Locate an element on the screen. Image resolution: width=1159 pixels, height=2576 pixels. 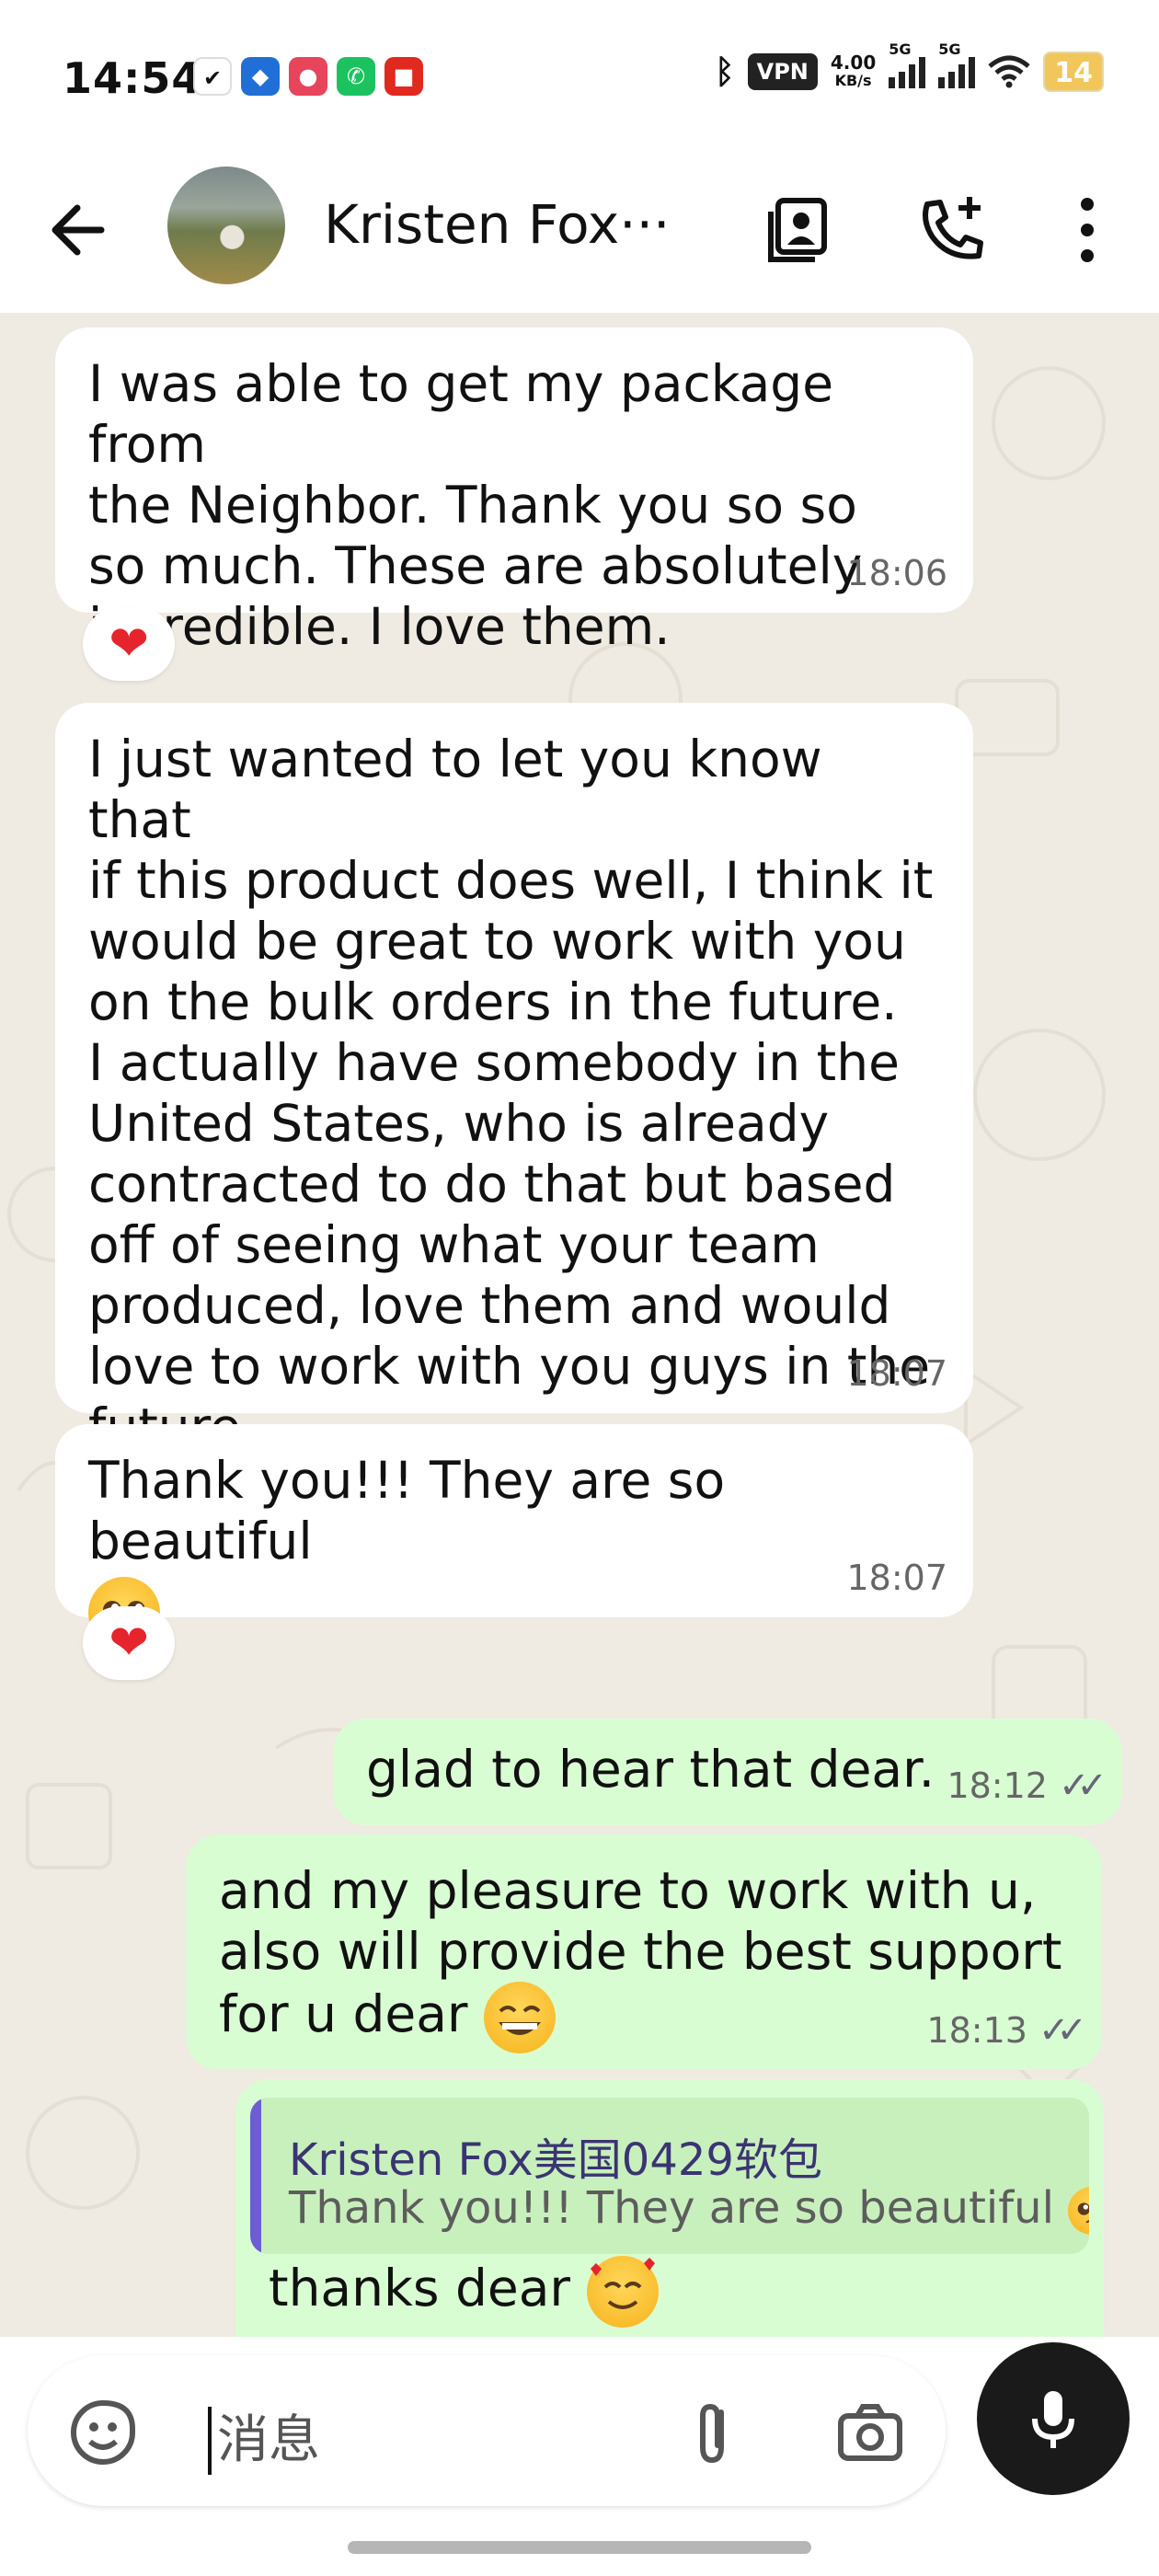
message-line: I just wanted to let you know that is located at coordinates (455, 789).